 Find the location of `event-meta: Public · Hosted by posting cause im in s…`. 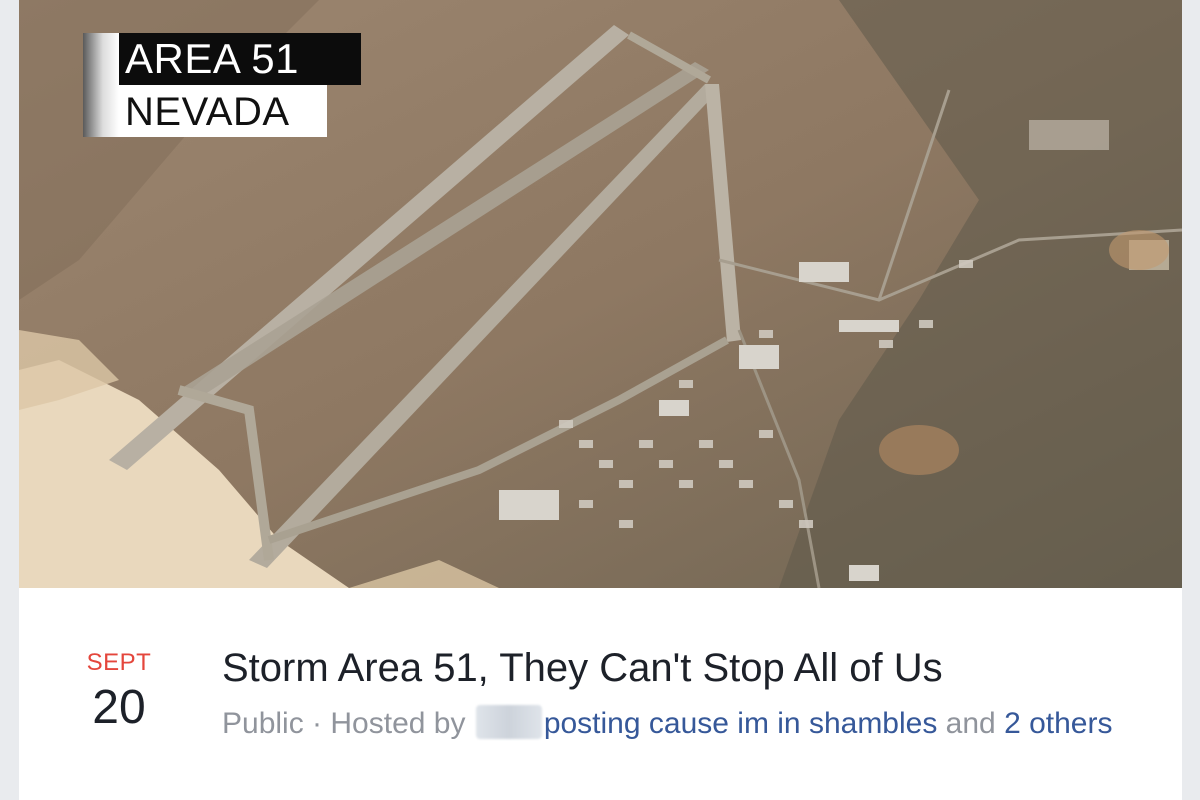

event-meta: Public · Hosted by posting cause im in s… is located at coordinates (672, 724).